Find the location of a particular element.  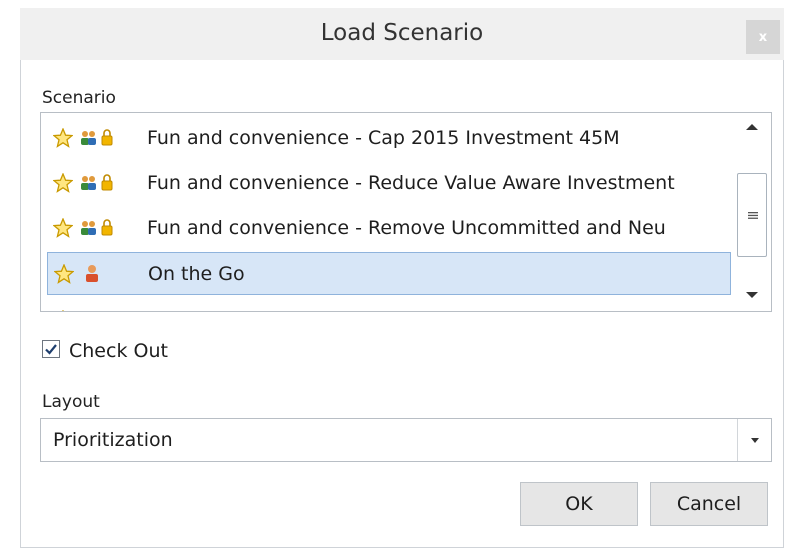

check-out-checkbox is located at coordinates (51, 349).